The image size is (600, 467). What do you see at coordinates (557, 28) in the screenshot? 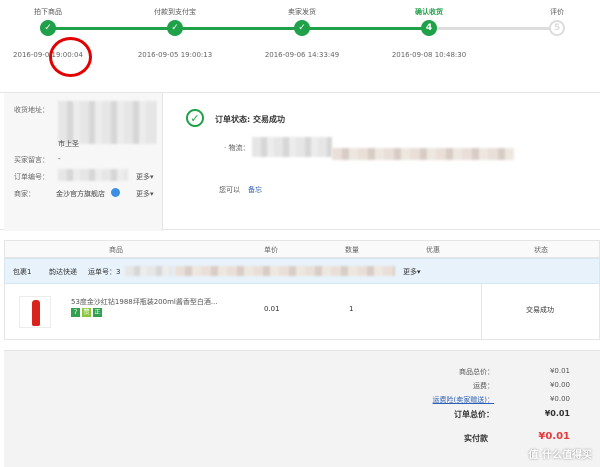
I see `step-number-badge: 5` at bounding box center [557, 28].